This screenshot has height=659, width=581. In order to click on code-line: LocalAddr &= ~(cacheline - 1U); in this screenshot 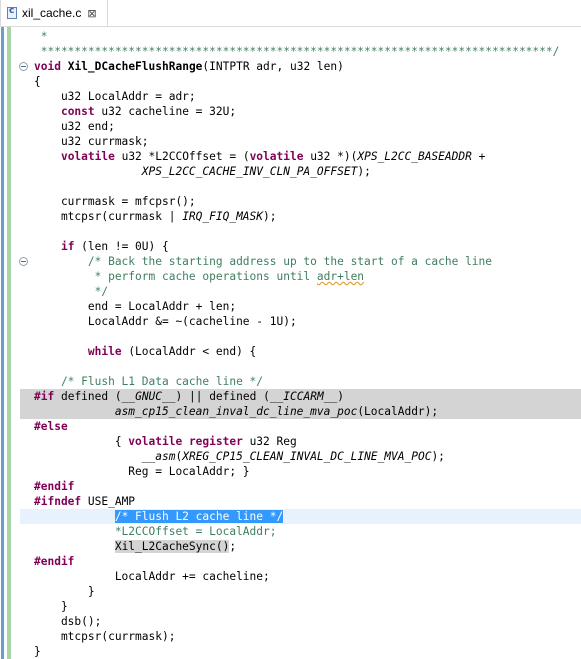, I will do `click(300, 321)`.